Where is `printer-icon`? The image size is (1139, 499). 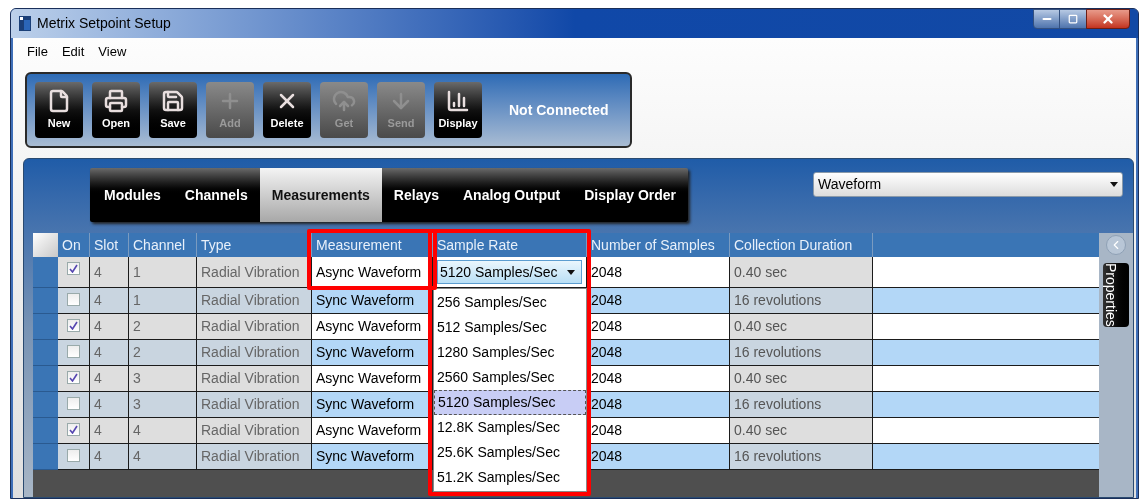
printer-icon is located at coordinates (116, 100).